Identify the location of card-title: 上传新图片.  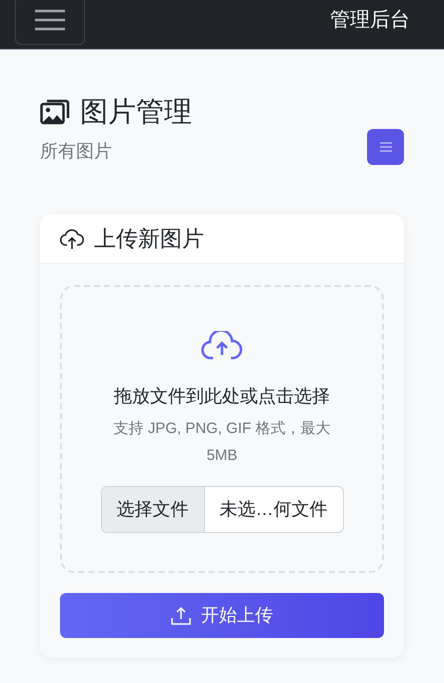
(149, 239).